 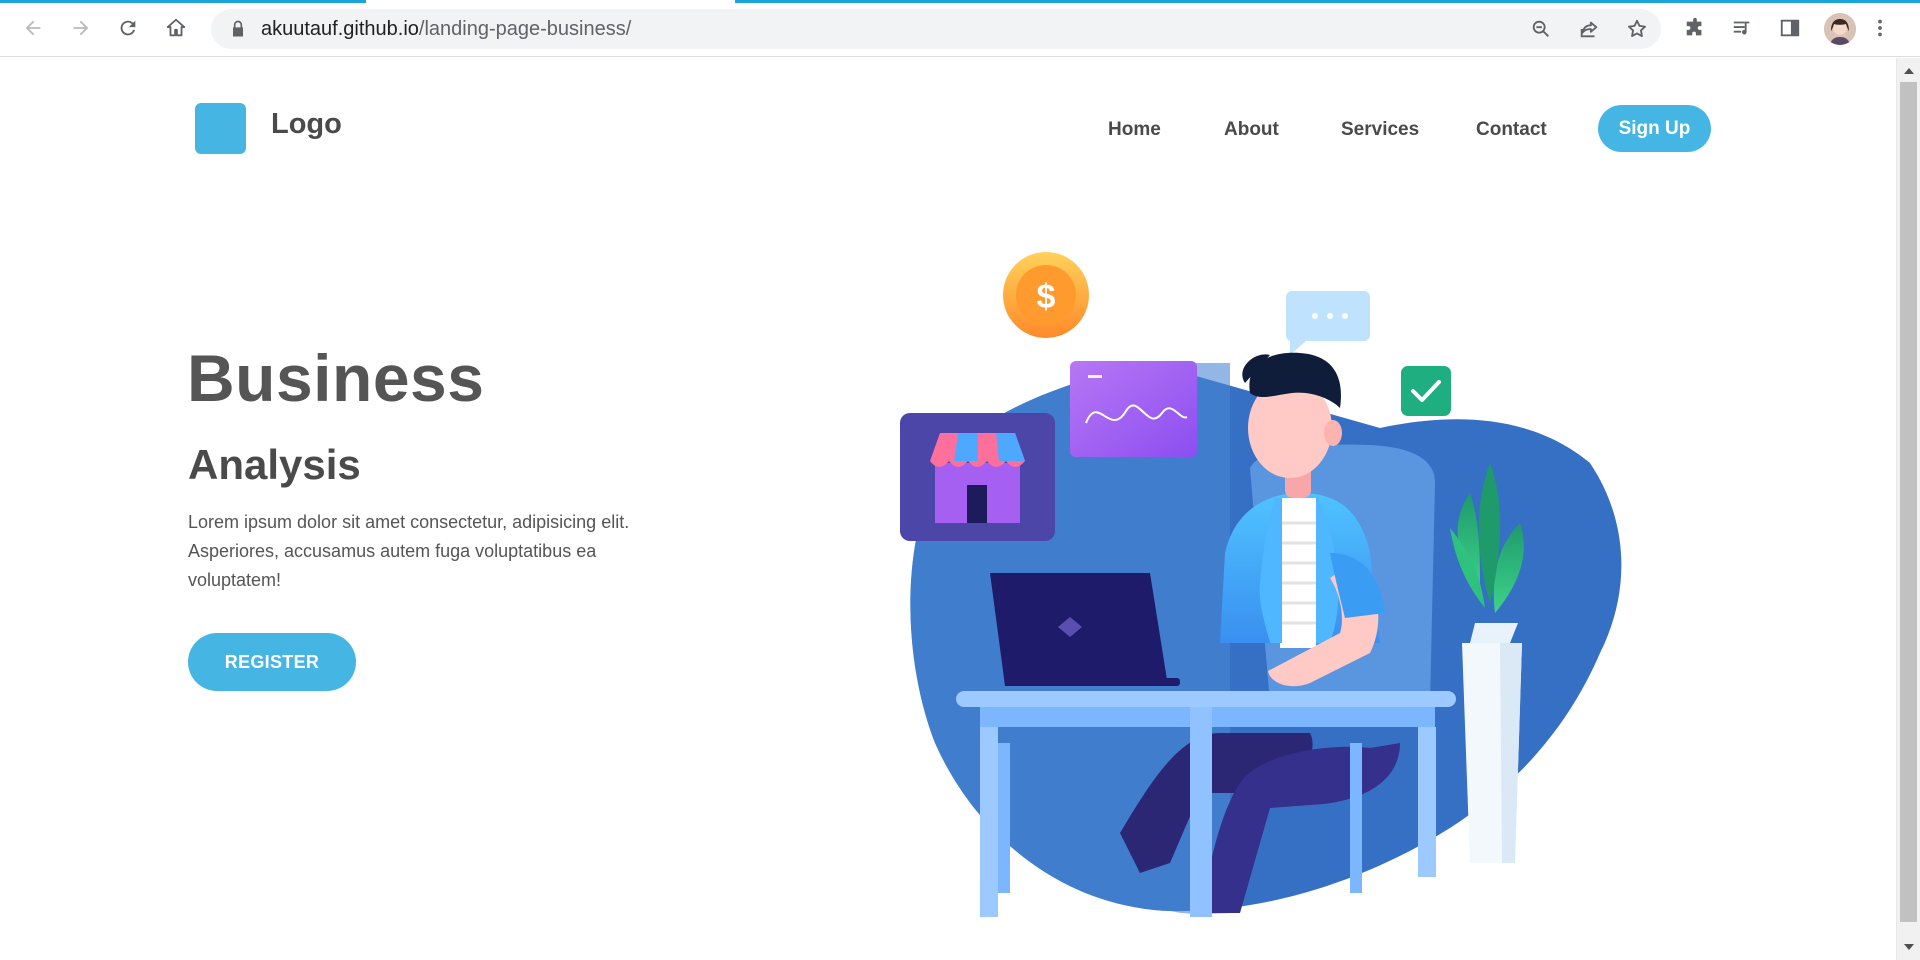 I want to click on nav-home: Home, so click(x=1134, y=130).